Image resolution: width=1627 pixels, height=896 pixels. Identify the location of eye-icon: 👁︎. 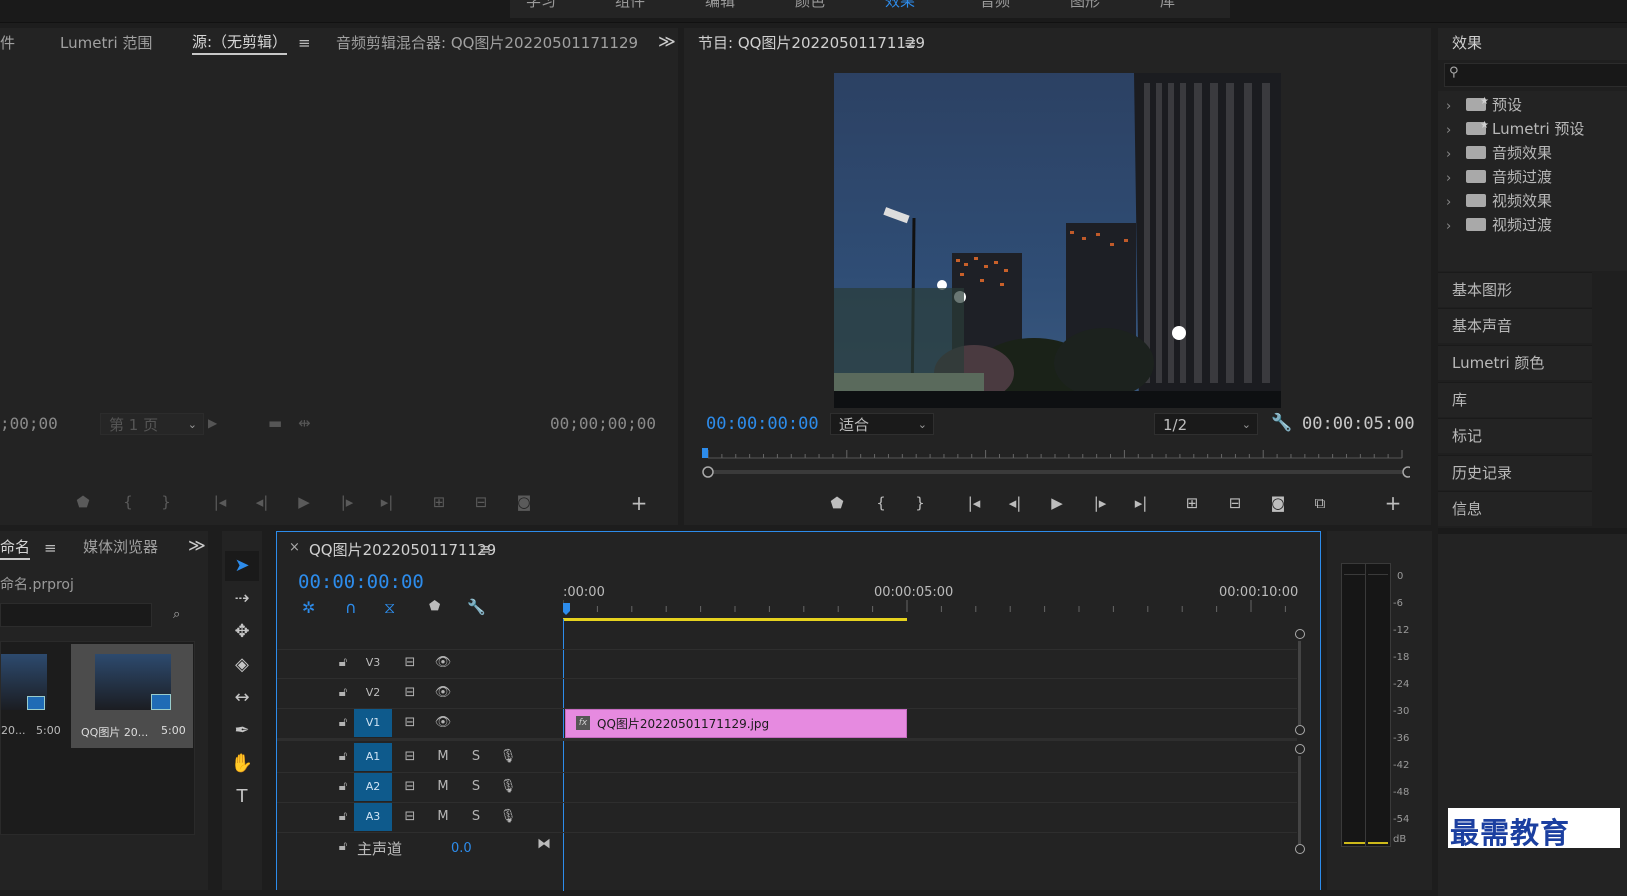
(443, 693).